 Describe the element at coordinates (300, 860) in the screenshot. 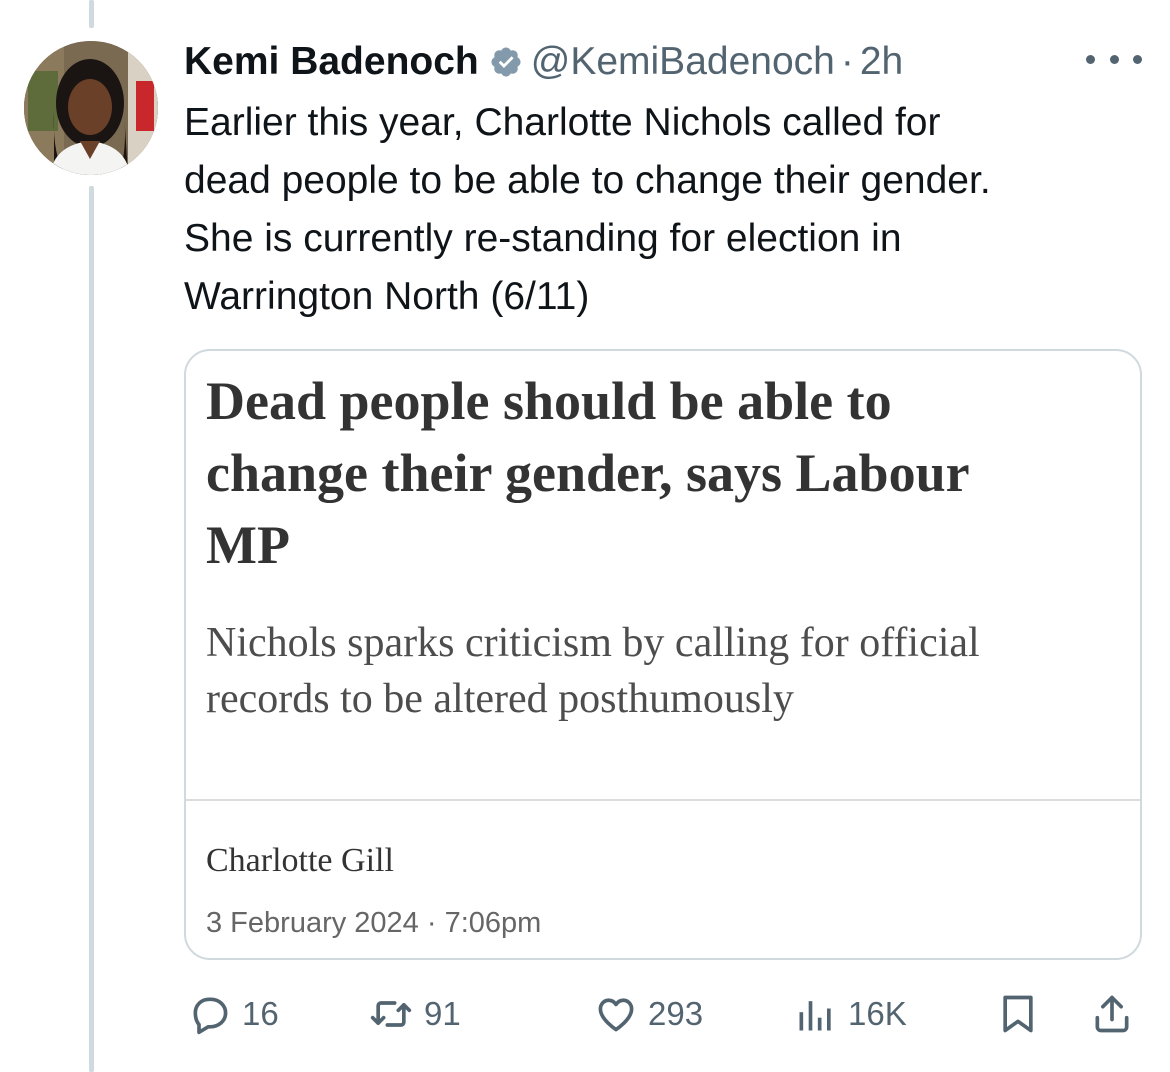

I see `article-author: Charlotte Gill` at that location.